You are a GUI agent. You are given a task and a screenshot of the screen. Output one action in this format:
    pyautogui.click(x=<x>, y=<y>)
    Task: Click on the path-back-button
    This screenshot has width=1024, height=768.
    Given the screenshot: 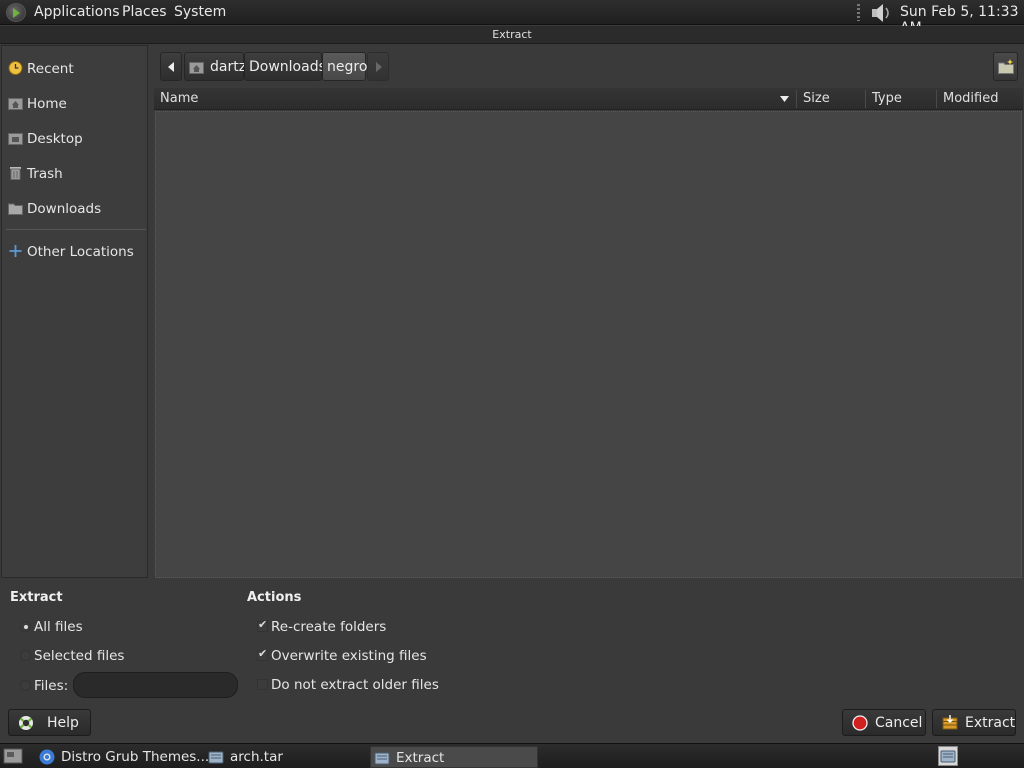 What is the action you would take?
    pyautogui.click(x=171, y=66)
    